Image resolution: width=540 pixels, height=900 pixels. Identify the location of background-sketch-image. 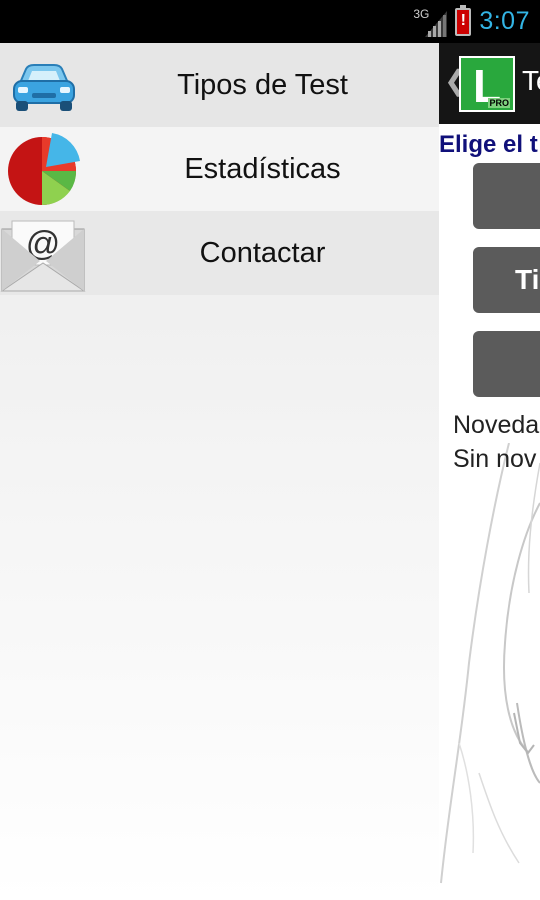
(490, 663).